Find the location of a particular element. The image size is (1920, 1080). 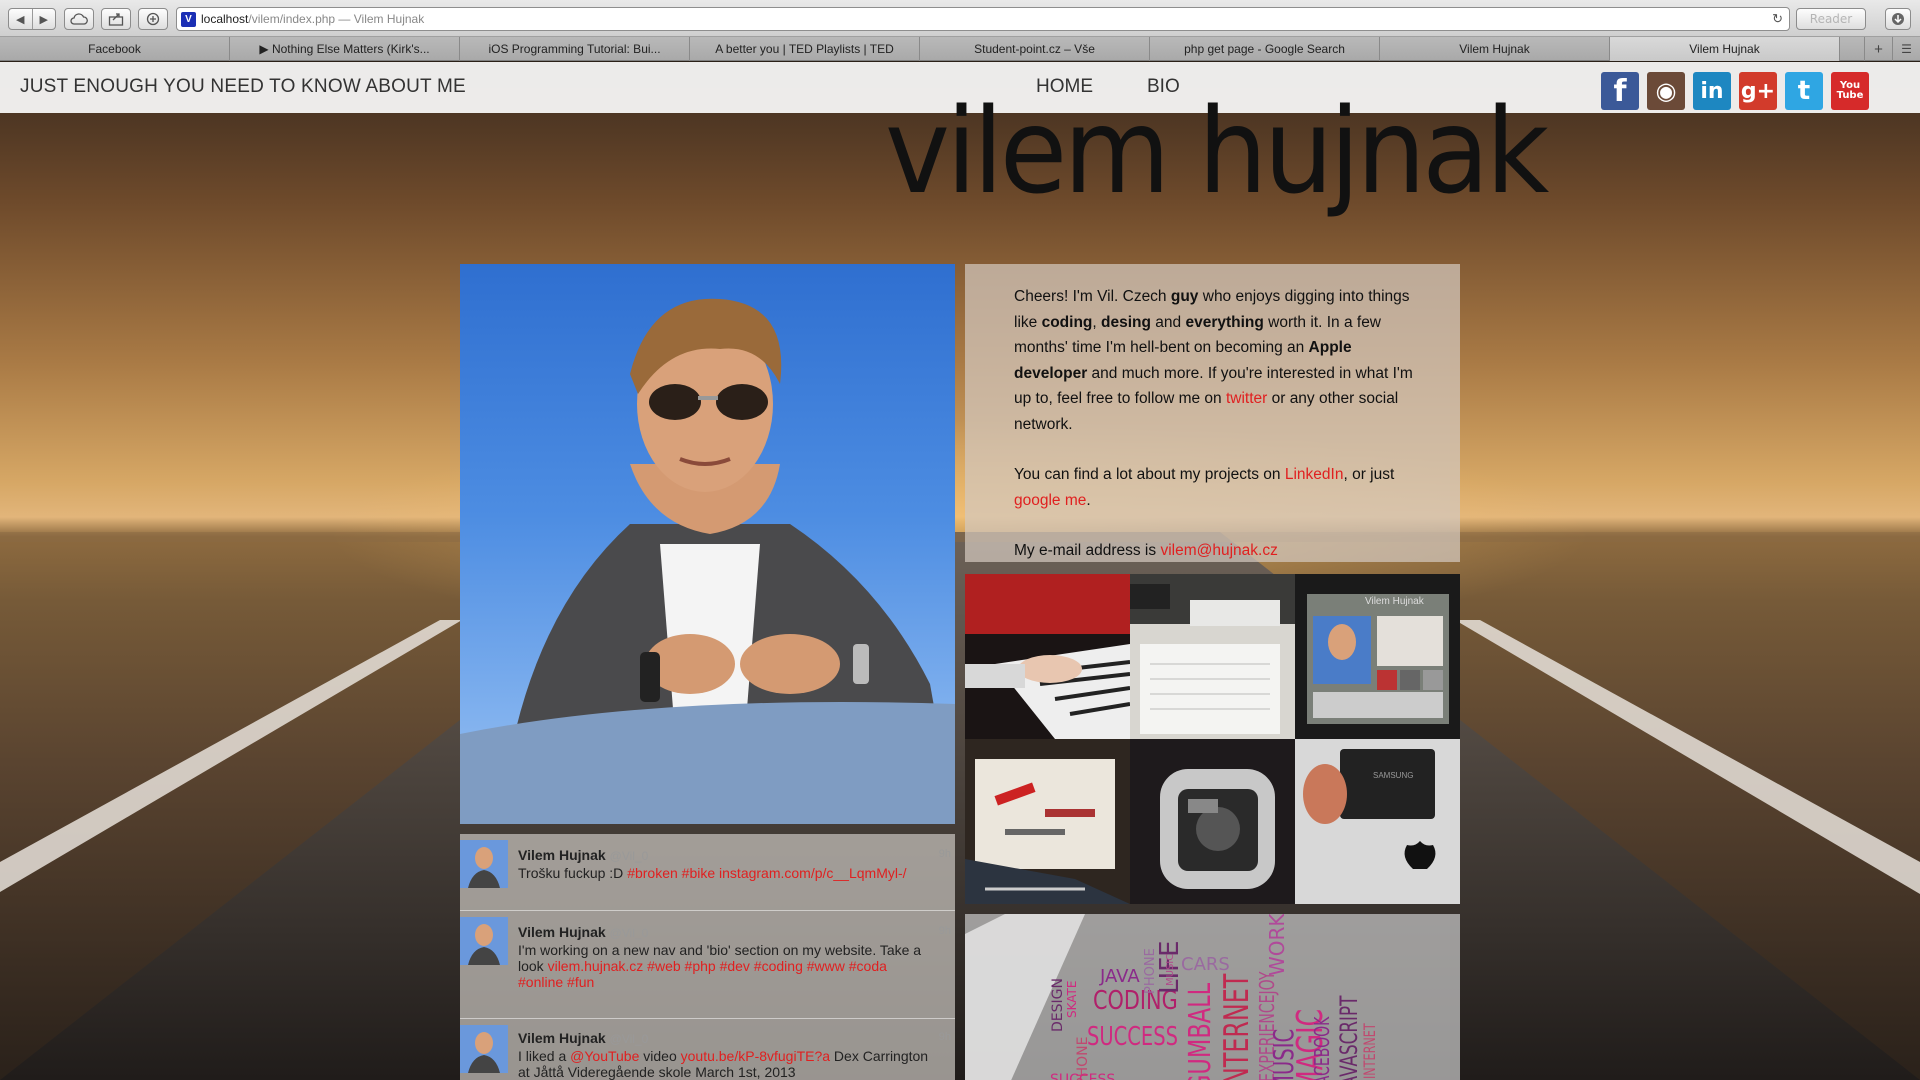

photo-website-screenshot: Vilem Hujnak is located at coordinates (1377, 656).